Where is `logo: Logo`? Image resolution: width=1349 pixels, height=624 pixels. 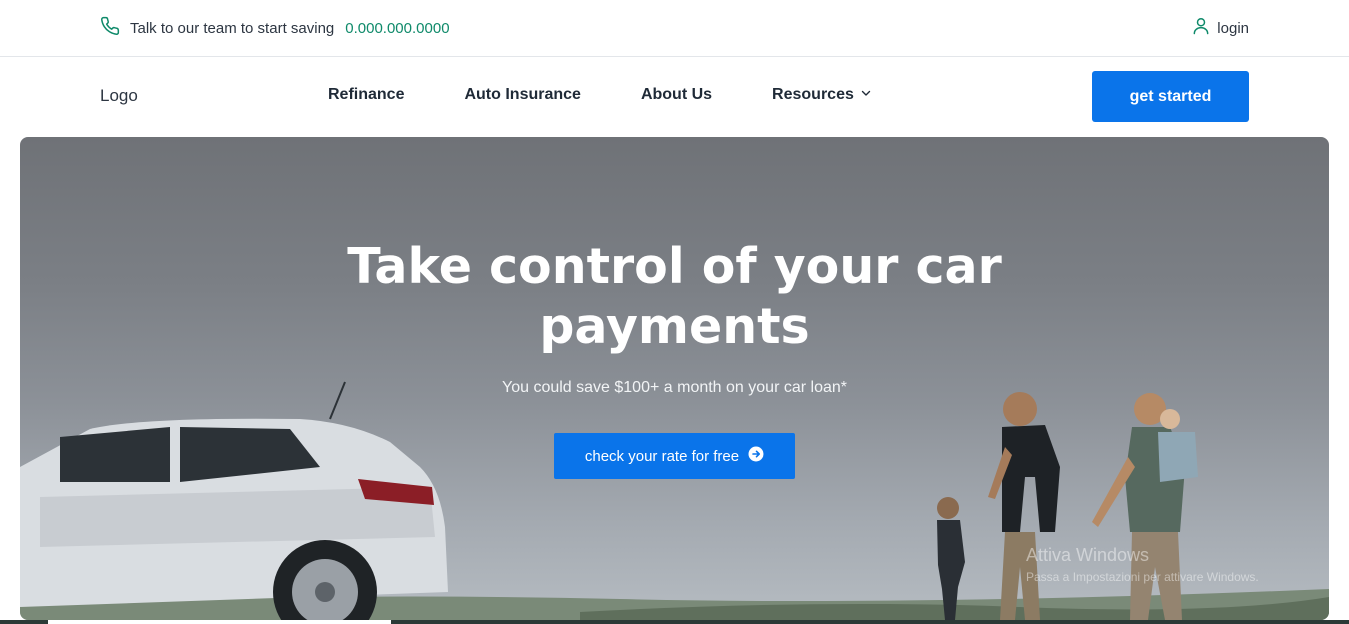
logo: Logo is located at coordinates (119, 96).